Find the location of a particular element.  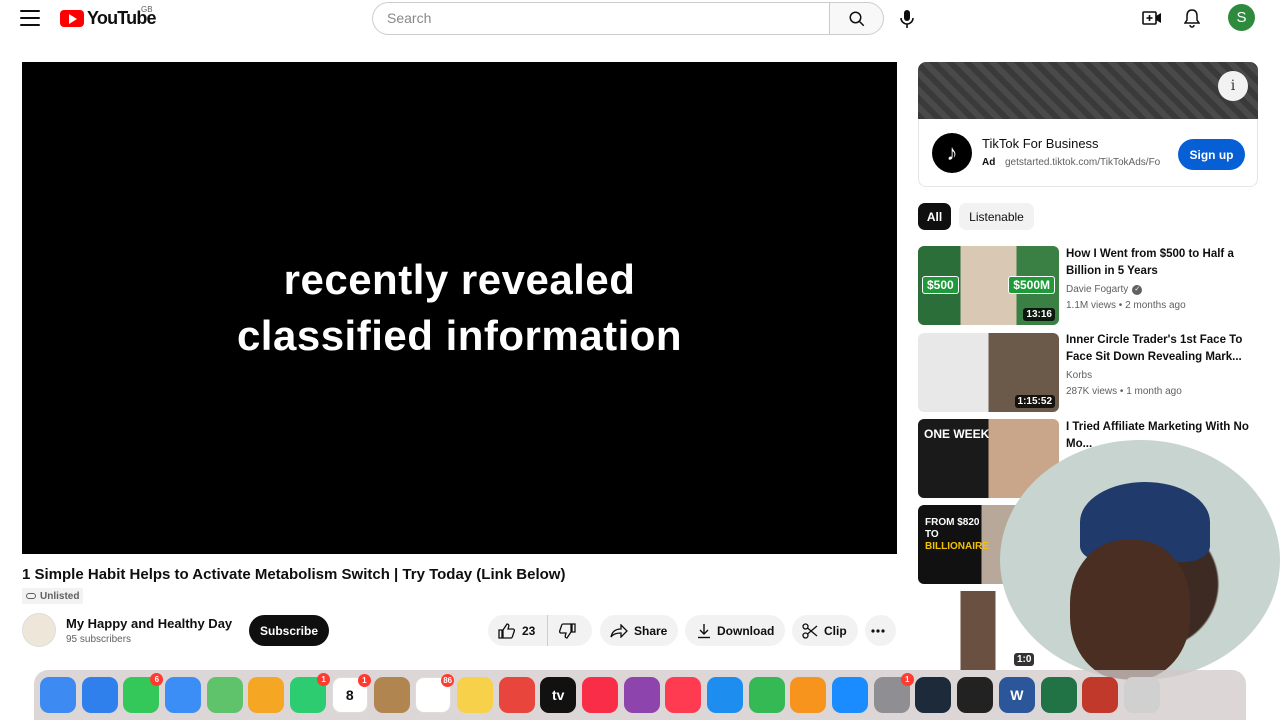

recommendation-channel: Davie Fogarty ✓ is located at coordinates (1104, 289).